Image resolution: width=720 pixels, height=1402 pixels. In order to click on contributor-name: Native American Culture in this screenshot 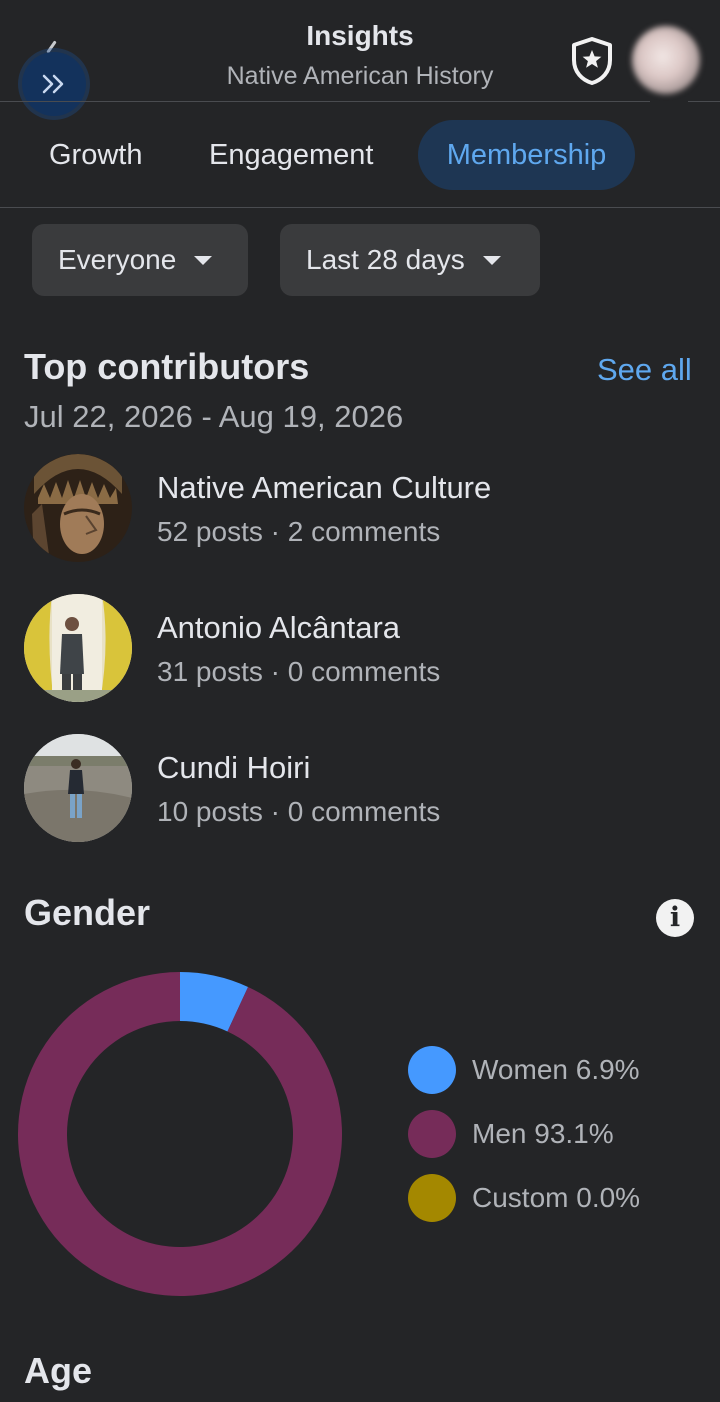, I will do `click(324, 488)`.